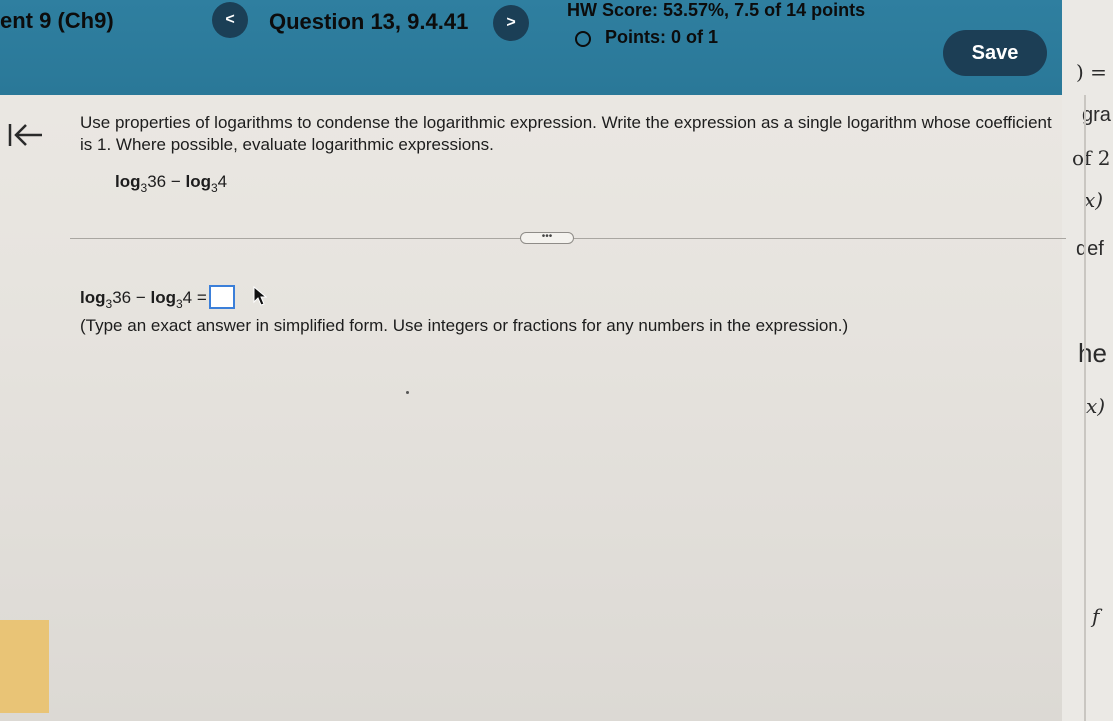 This screenshot has width=1113, height=721. What do you see at coordinates (24, 666) in the screenshot?
I see `left-edge-highlight` at bounding box center [24, 666].